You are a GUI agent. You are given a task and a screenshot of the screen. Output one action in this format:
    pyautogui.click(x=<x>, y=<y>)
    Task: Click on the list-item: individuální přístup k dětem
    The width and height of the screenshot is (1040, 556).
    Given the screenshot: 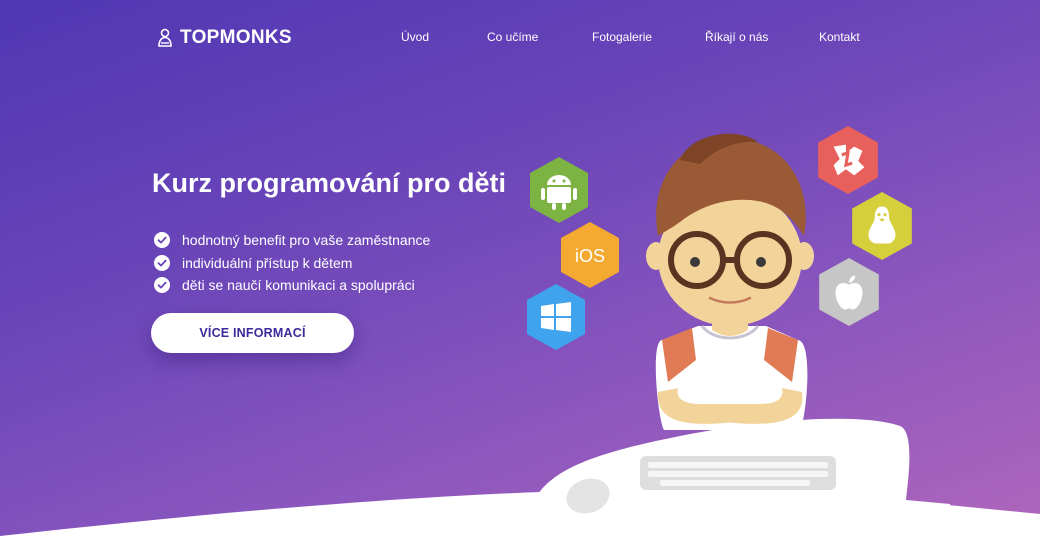 What is the action you would take?
    pyautogui.click(x=292, y=263)
    